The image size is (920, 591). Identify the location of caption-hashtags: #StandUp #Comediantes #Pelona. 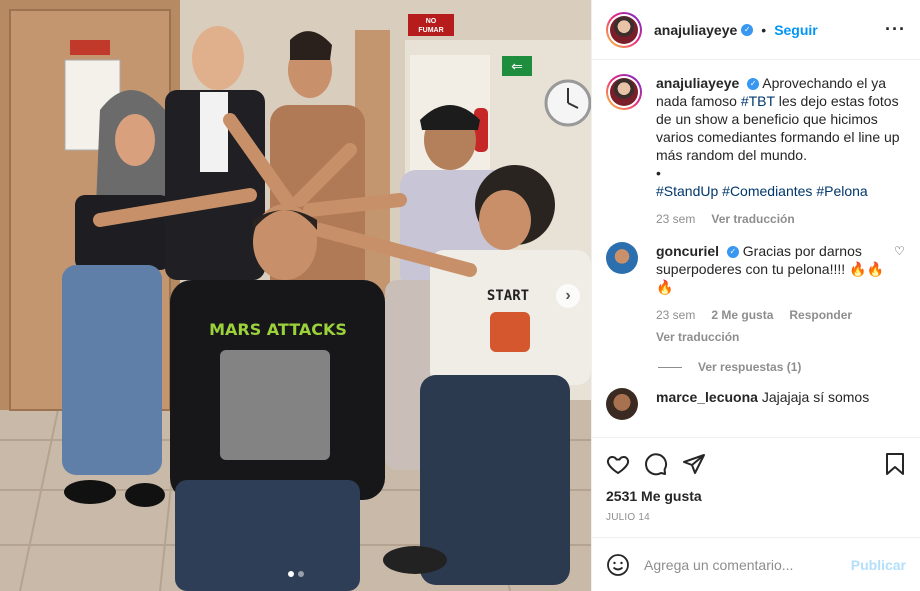
(781, 191).